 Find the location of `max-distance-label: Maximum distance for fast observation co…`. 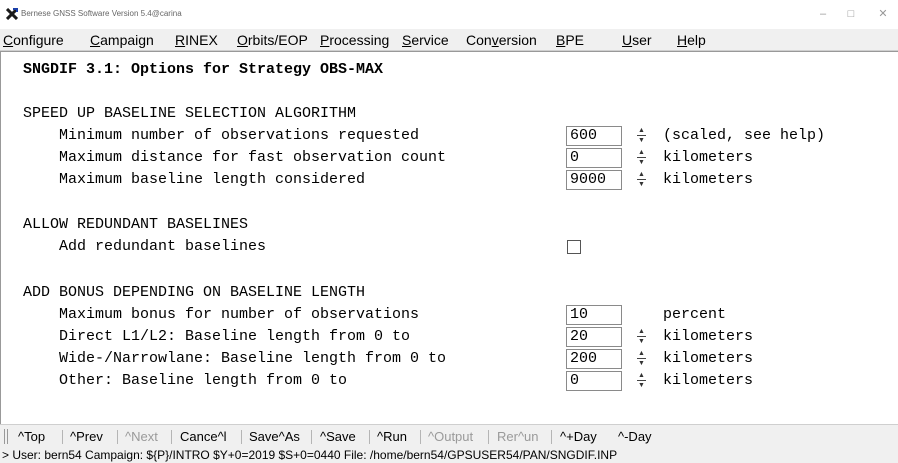

max-distance-label: Maximum distance for fast observation co… is located at coordinates (253, 157).